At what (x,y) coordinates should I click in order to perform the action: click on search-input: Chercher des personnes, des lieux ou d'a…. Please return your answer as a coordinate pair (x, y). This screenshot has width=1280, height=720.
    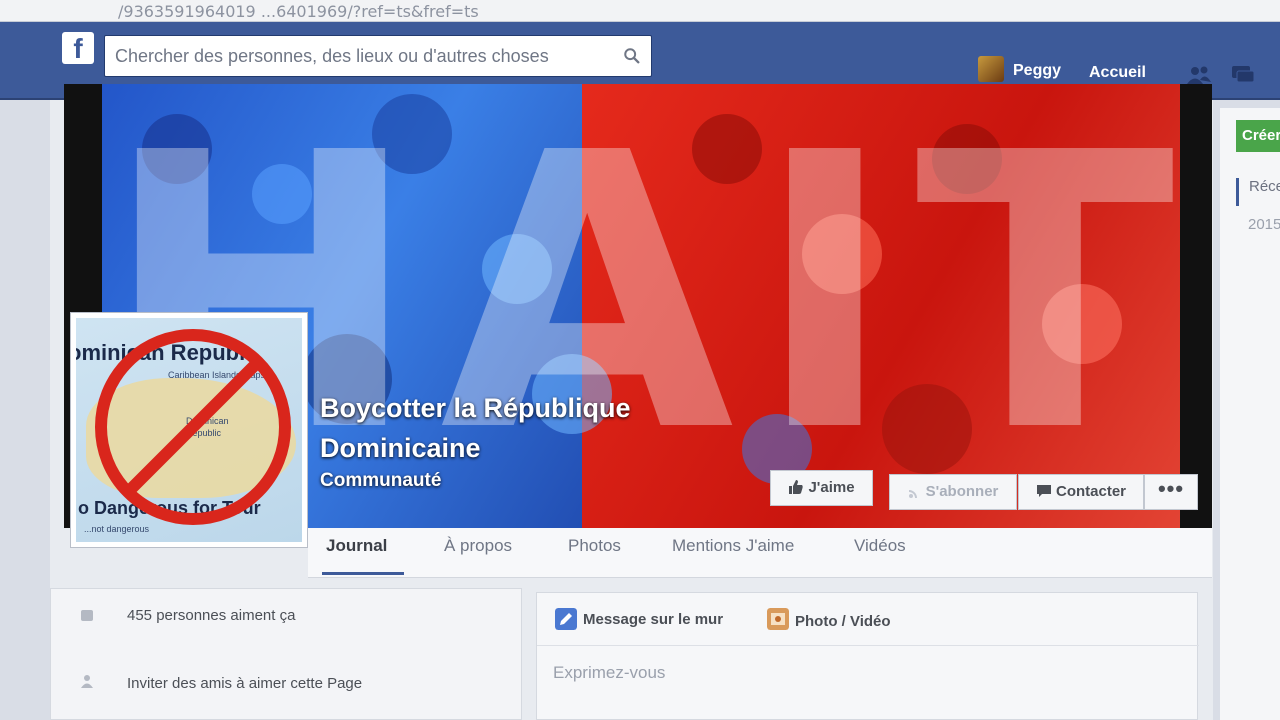
    Looking at the image, I should click on (378, 56).